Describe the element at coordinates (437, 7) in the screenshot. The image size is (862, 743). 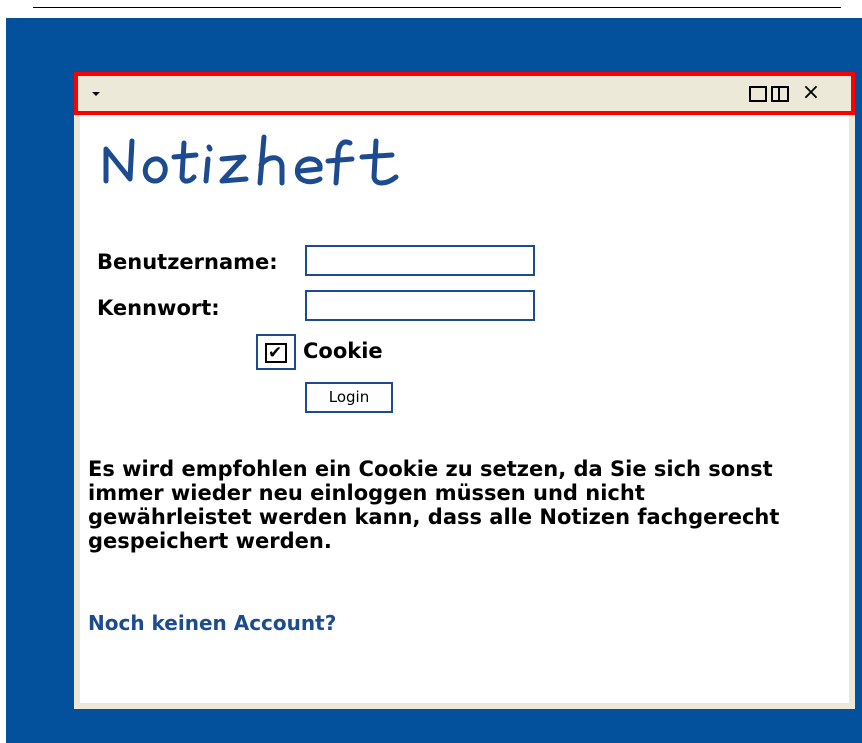
I see `top-divider-line` at that location.